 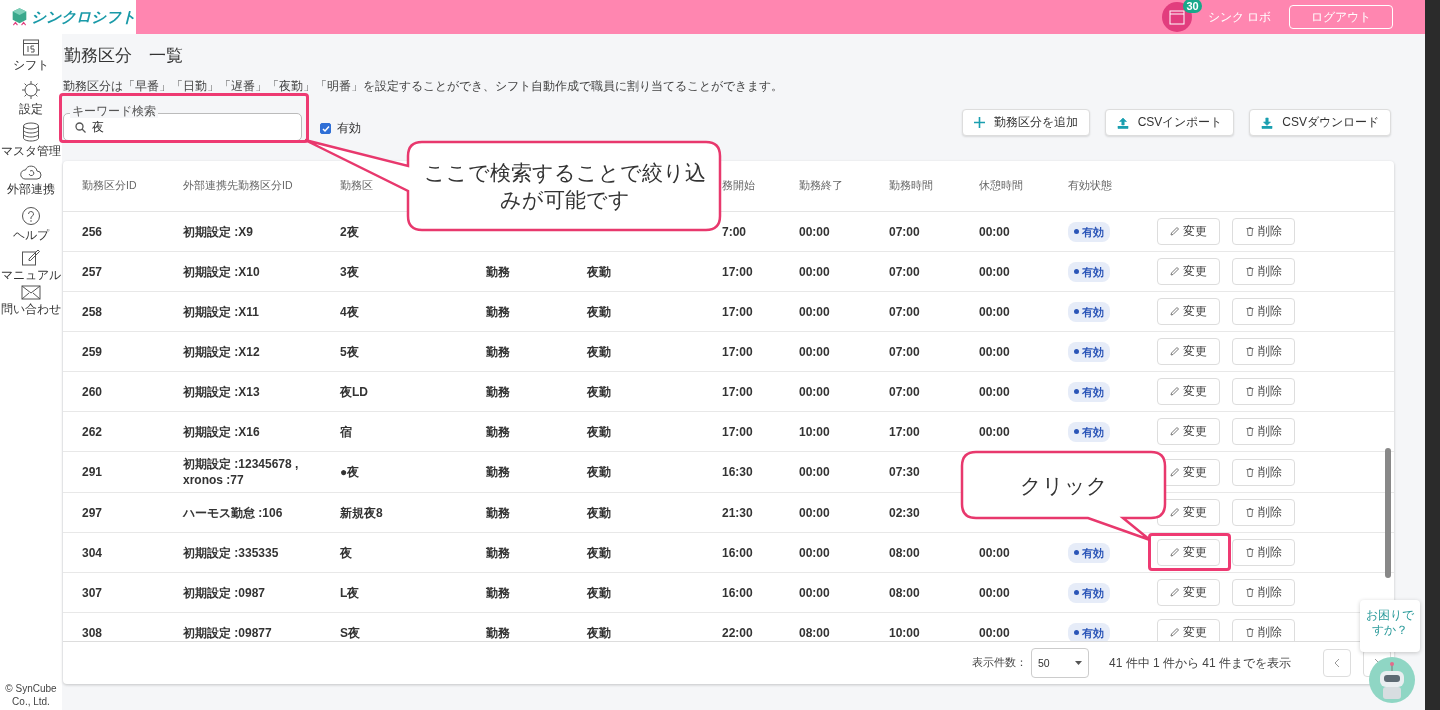 I want to click on copyright: © SynCube Co., Ltd., so click(x=31, y=695).